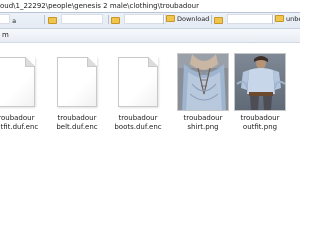 This screenshot has height=250, width=320. Describe the element at coordinates (5, 35) in the screenshot. I see `command-bar-item: m` at that location.